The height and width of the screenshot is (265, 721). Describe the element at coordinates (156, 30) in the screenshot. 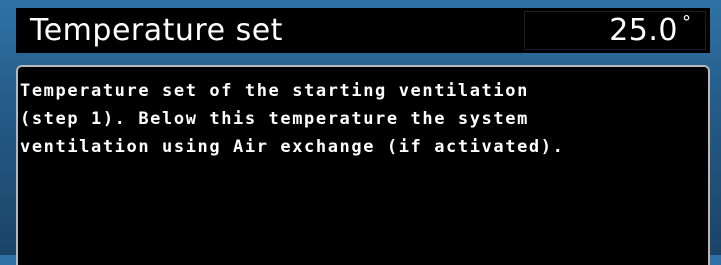

I see `parameter-title: Temperature set` at that location.